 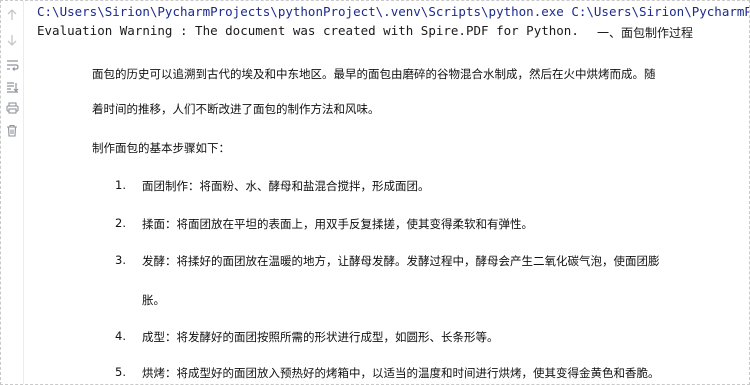 What do you see at coordinates (12, 65) in the screenshot?
I see `soft-wrap-icon` at bounding box center [12, 65].